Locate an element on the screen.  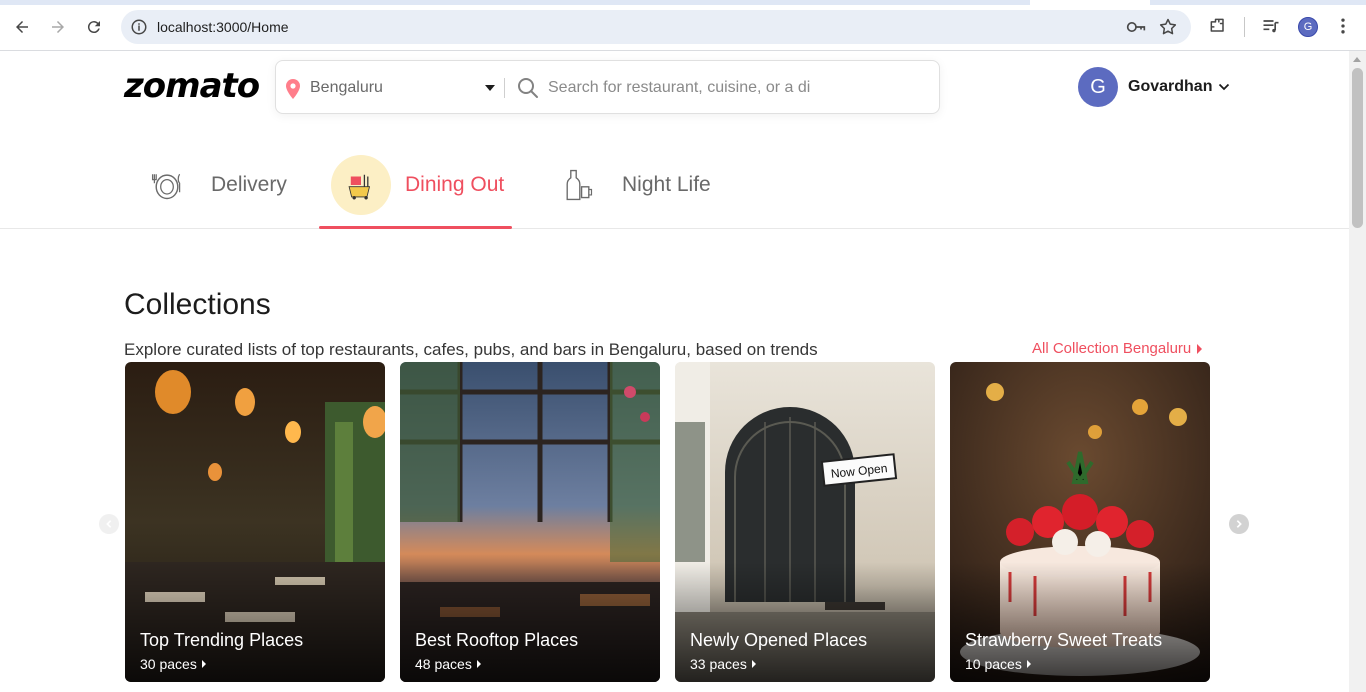
chevron-down-icon is located at coordinates (1224, 87).